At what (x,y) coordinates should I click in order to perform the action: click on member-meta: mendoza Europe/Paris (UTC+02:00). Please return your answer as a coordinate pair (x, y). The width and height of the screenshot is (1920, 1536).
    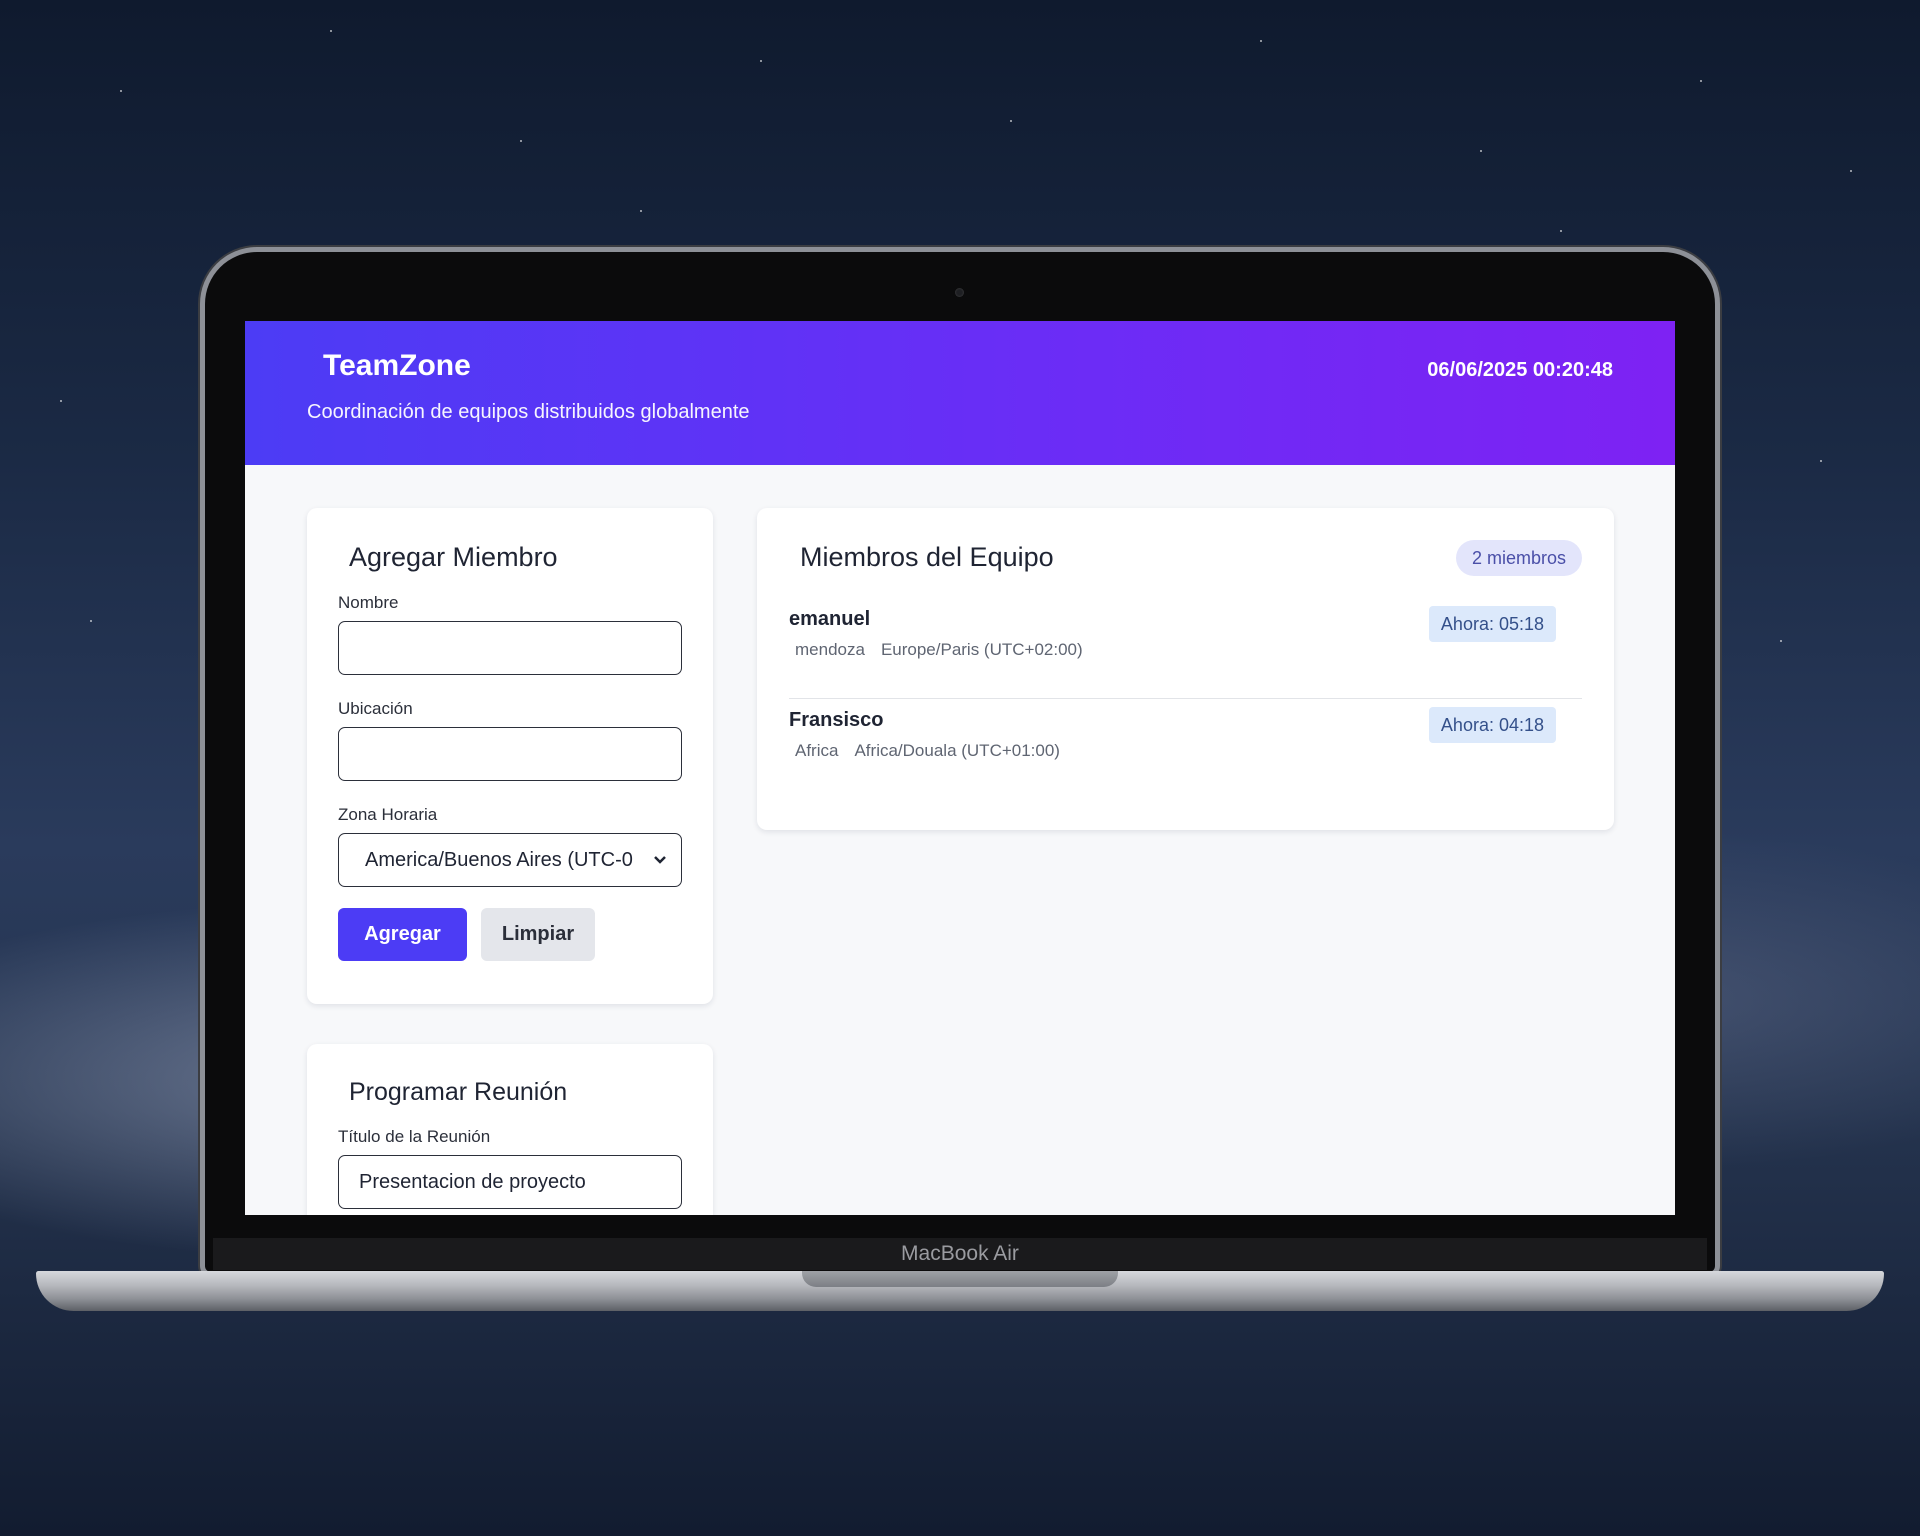
    Looking at the image, I should click on (1188, 650).